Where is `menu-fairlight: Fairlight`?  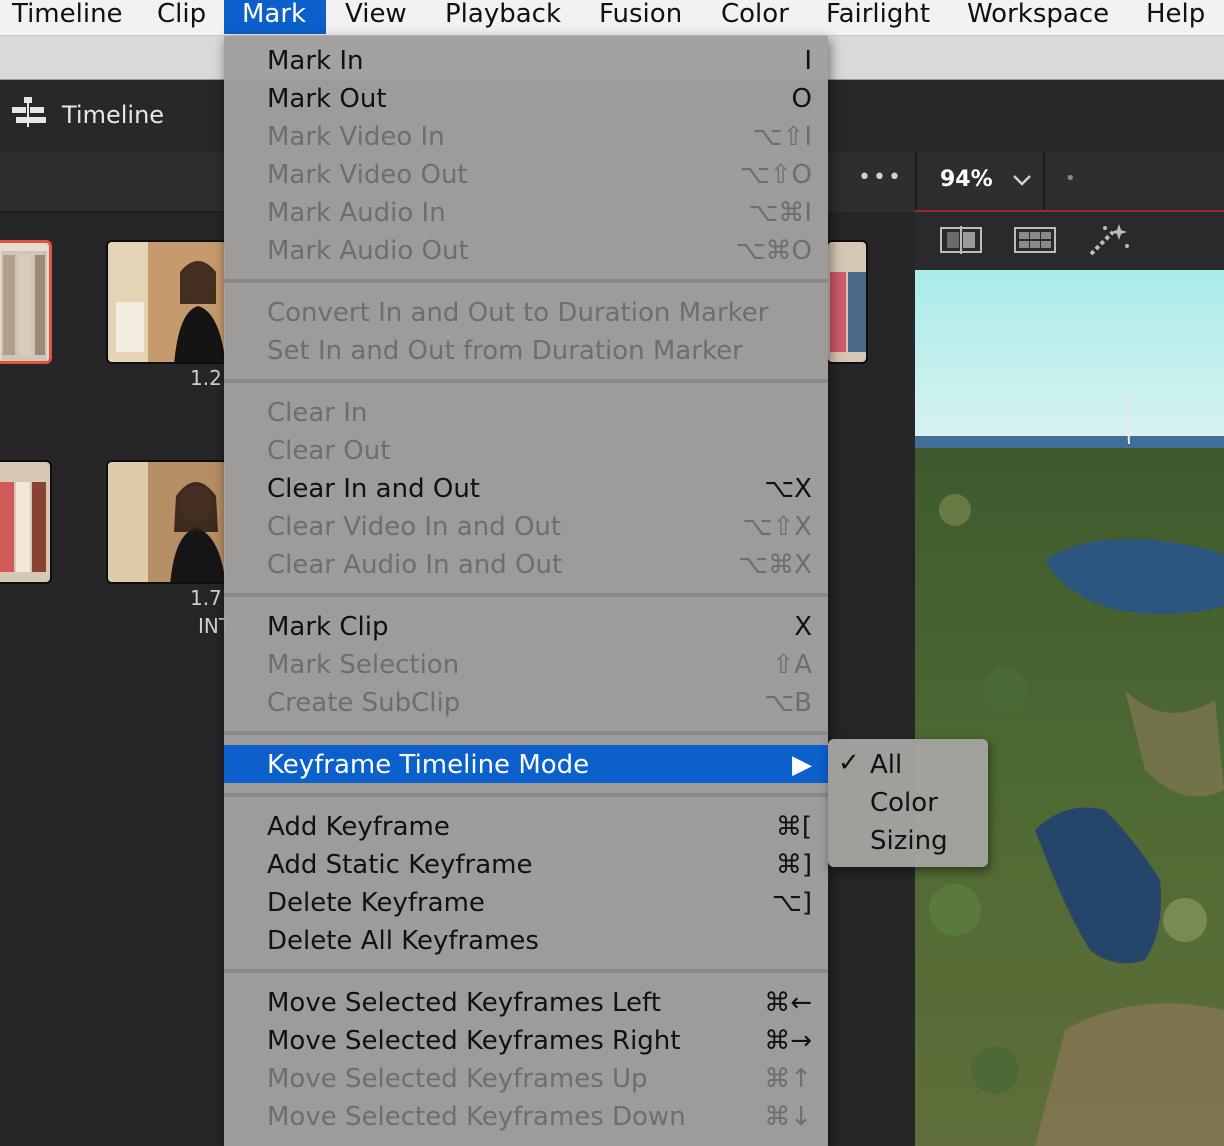
menu-fairlight: Fairlight is located at coordinates (878, 17).